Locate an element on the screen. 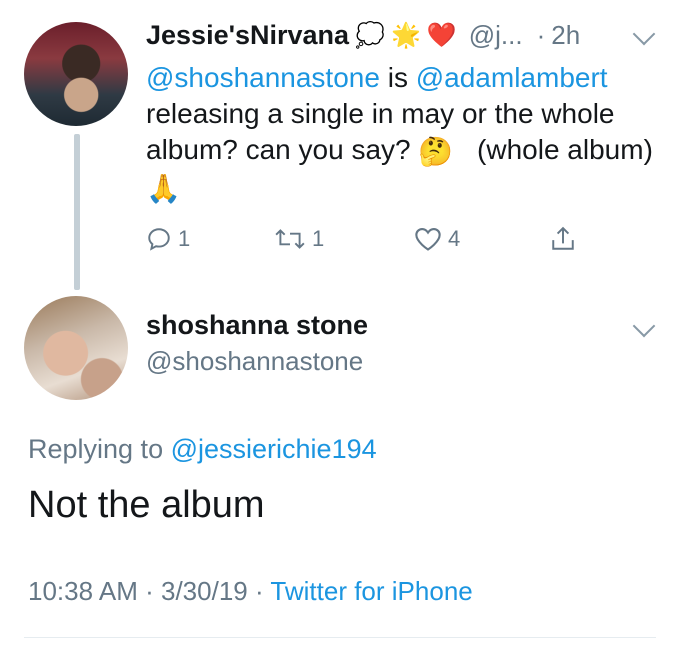  thread-connector-line is located at coordinates (77, 212).